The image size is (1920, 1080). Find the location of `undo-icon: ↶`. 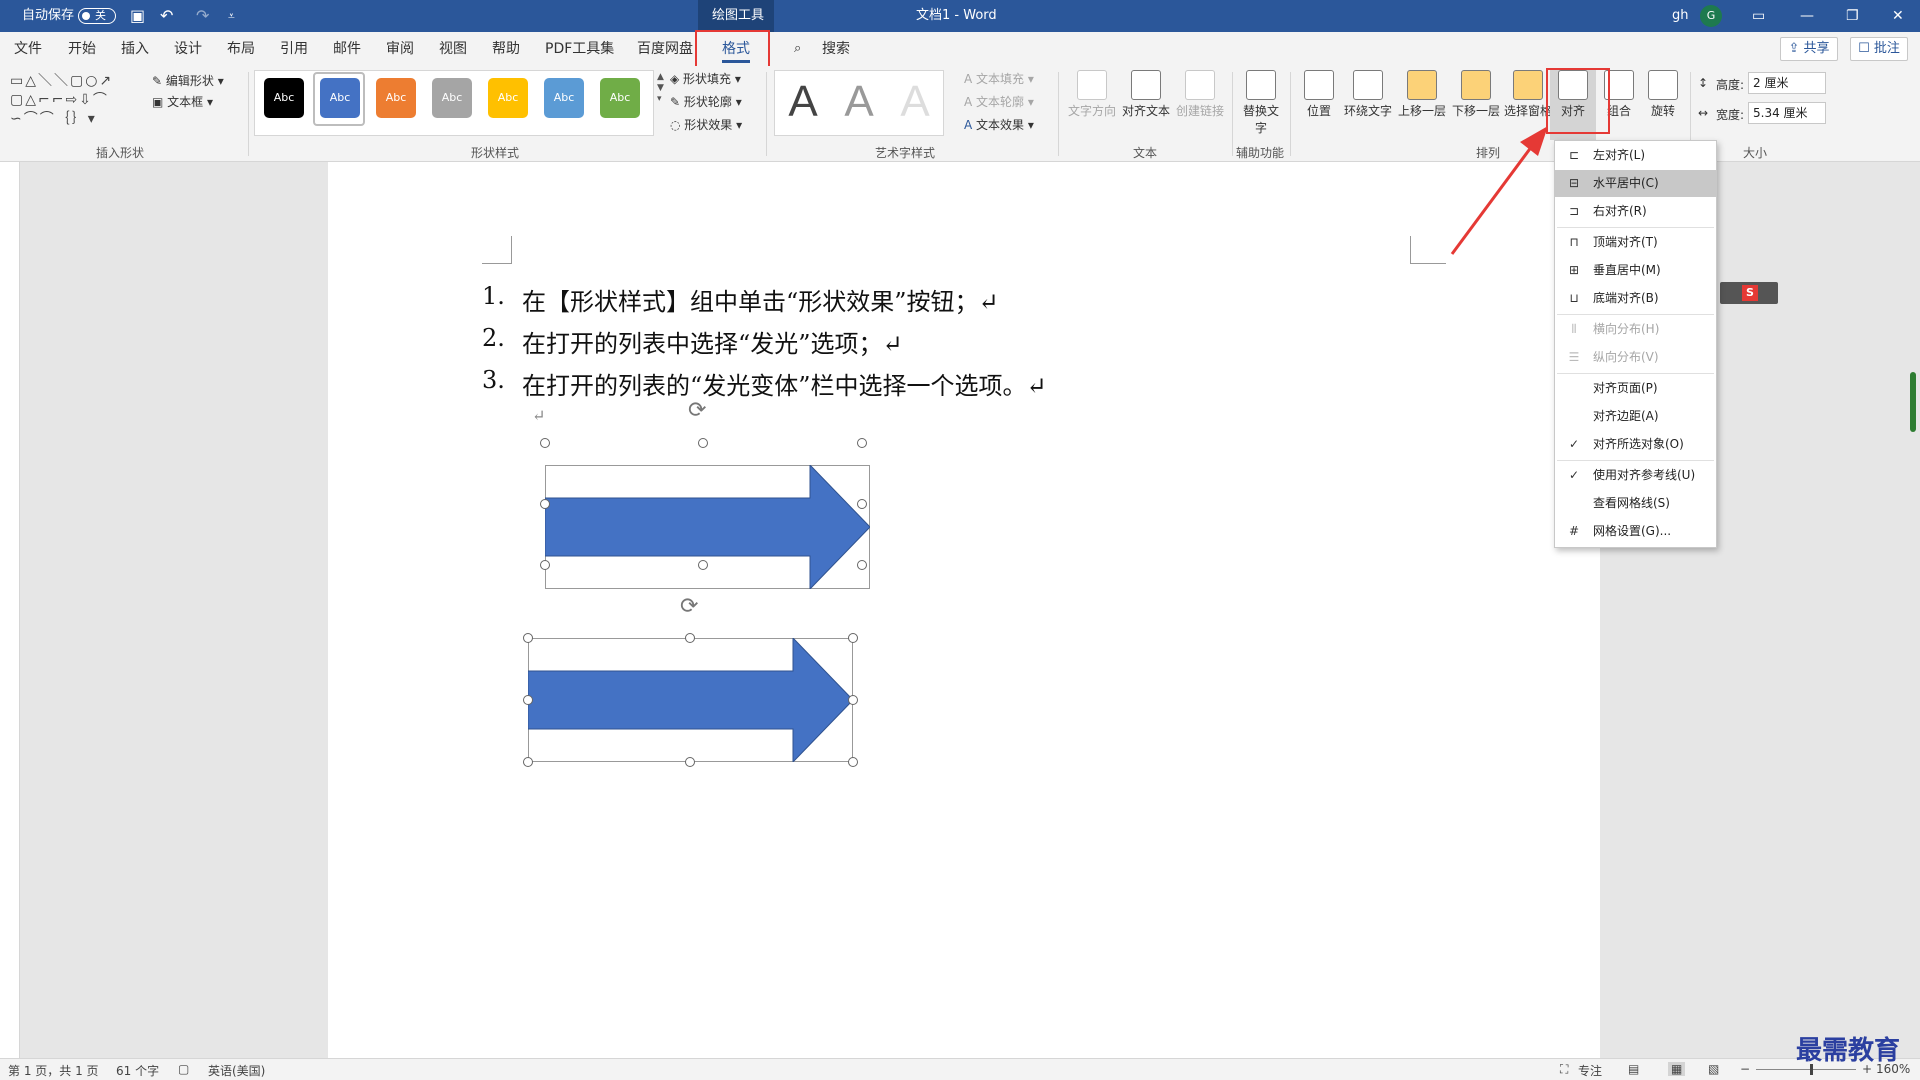

undo-icon: ↶ is located at coordinates (166, 16).